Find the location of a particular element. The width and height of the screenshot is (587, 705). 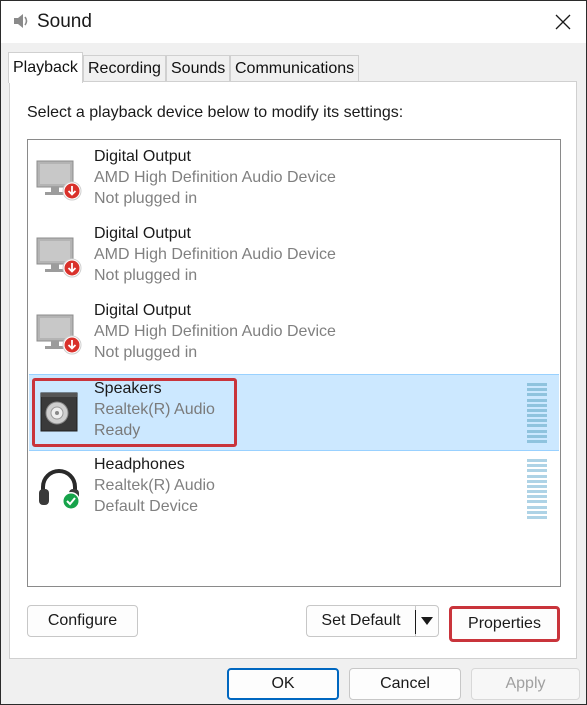

close-icon is located at coordinates (563, 22).